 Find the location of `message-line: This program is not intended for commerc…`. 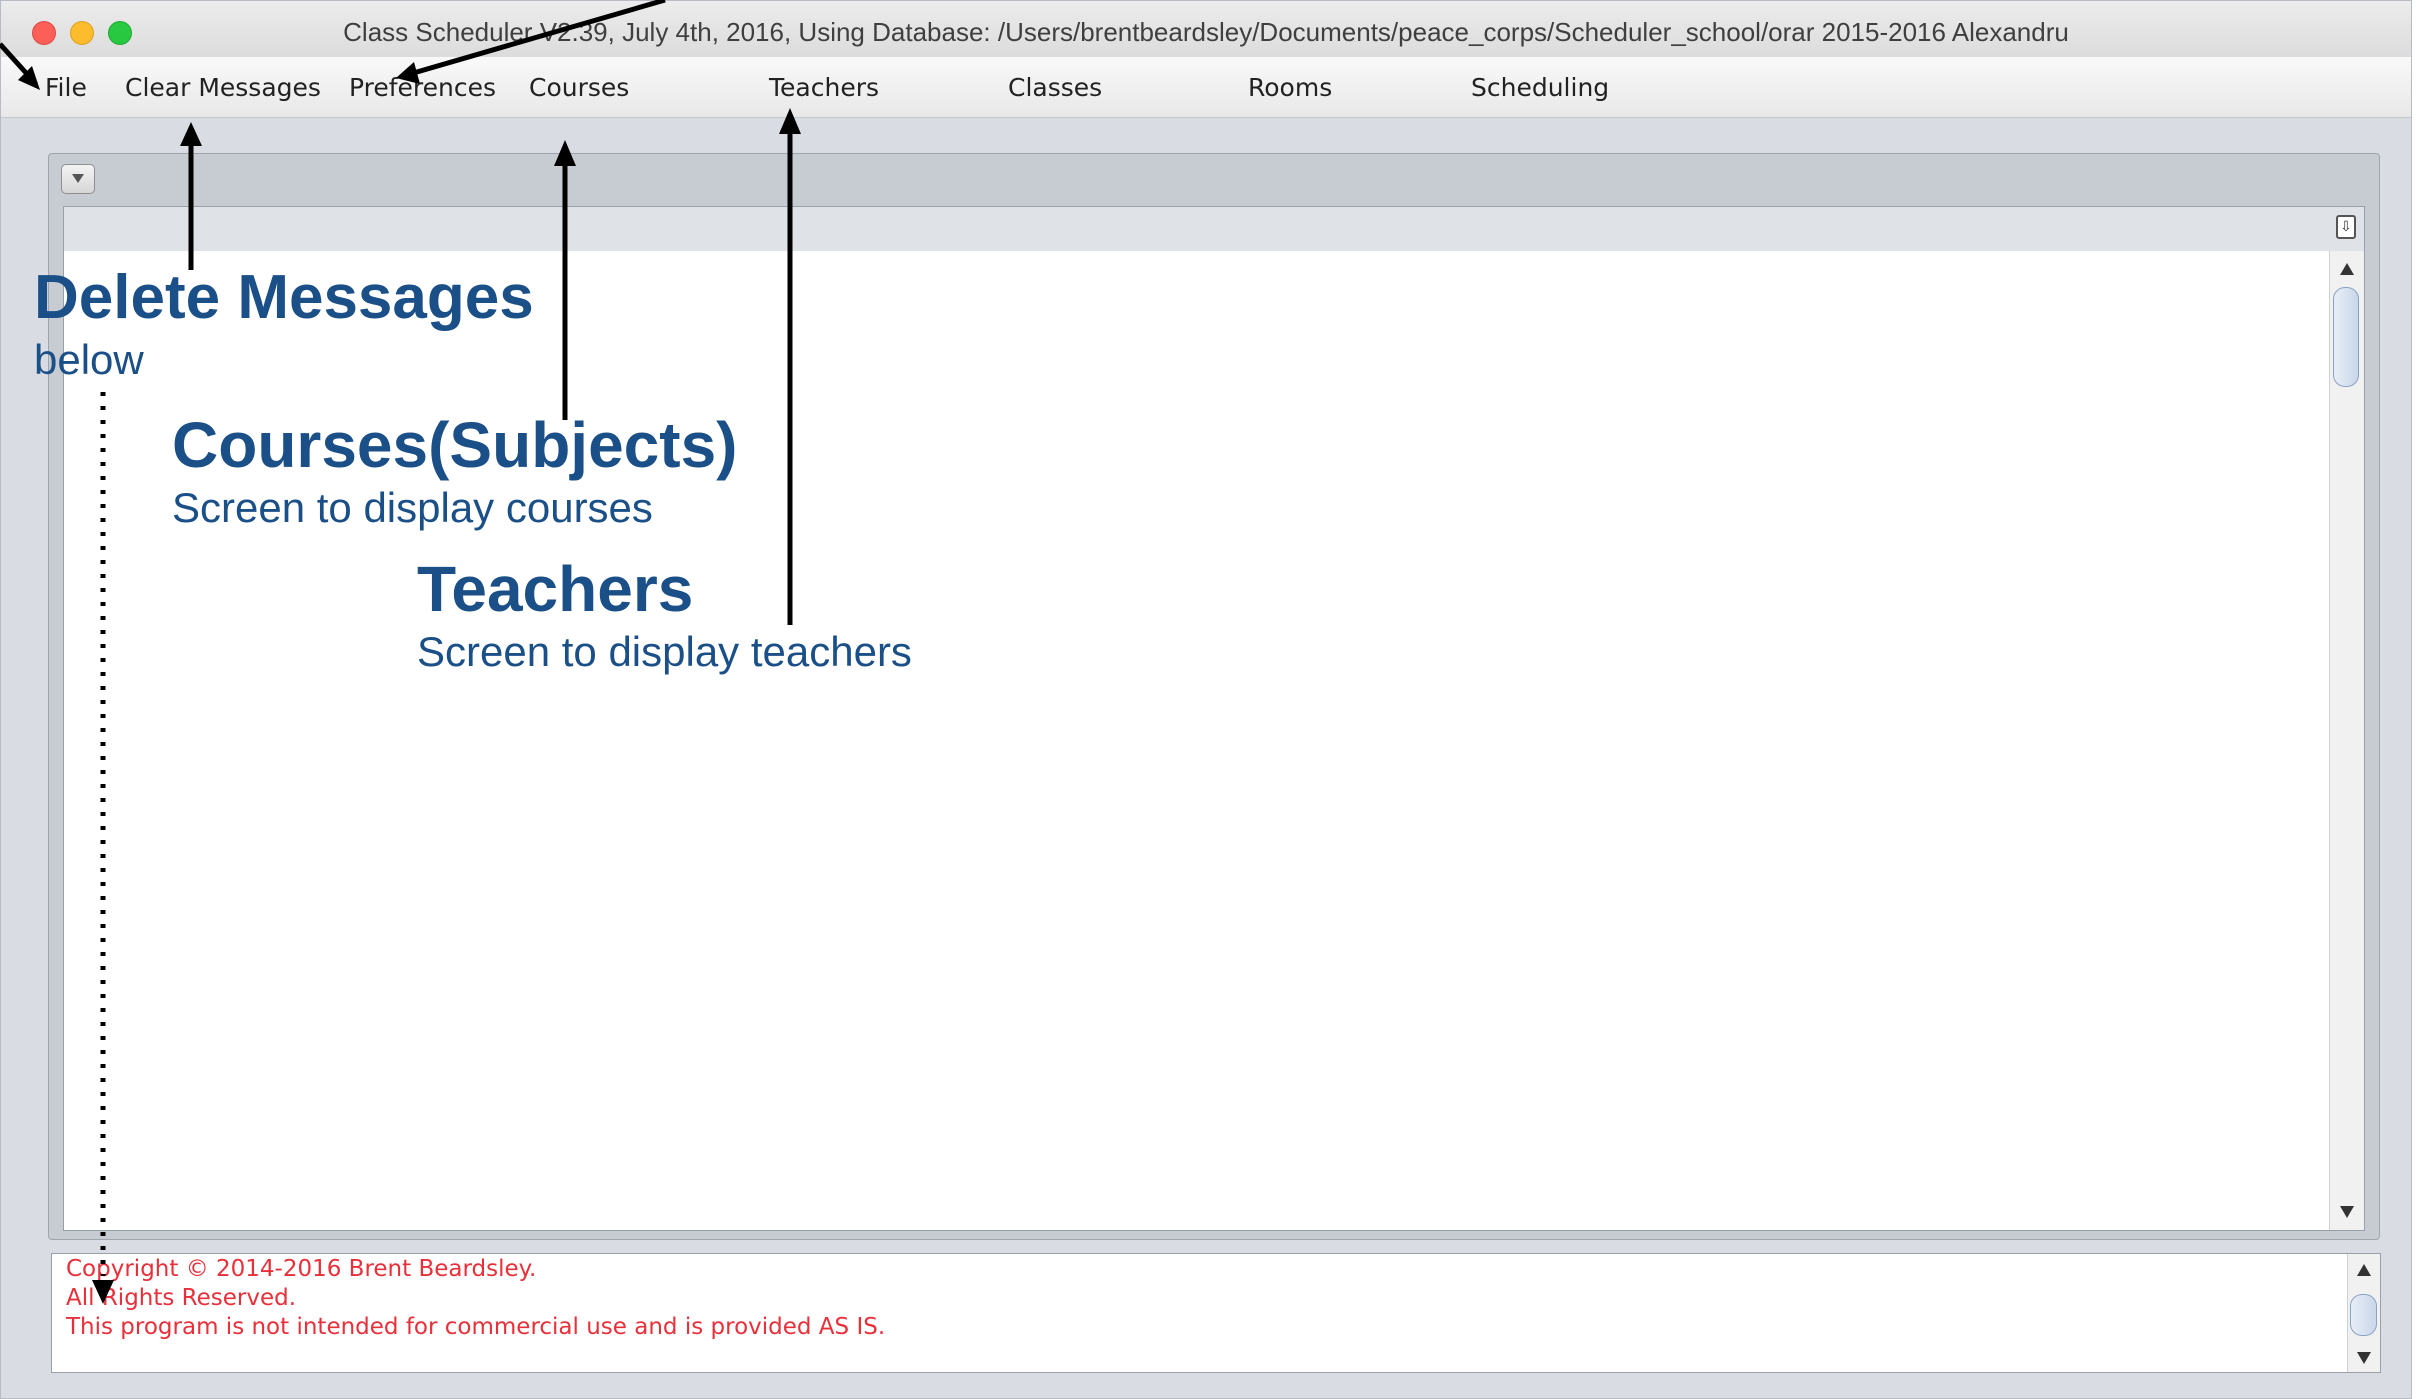

message-line: This program is not intended for commerc… is located at coordinates (476, 1327).